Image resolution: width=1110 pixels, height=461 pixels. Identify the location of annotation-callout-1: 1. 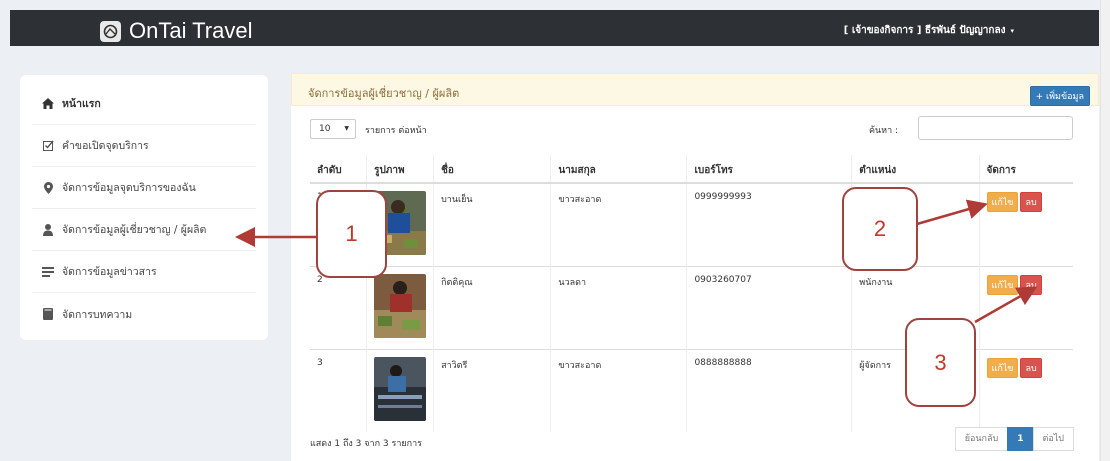
(351, 234).